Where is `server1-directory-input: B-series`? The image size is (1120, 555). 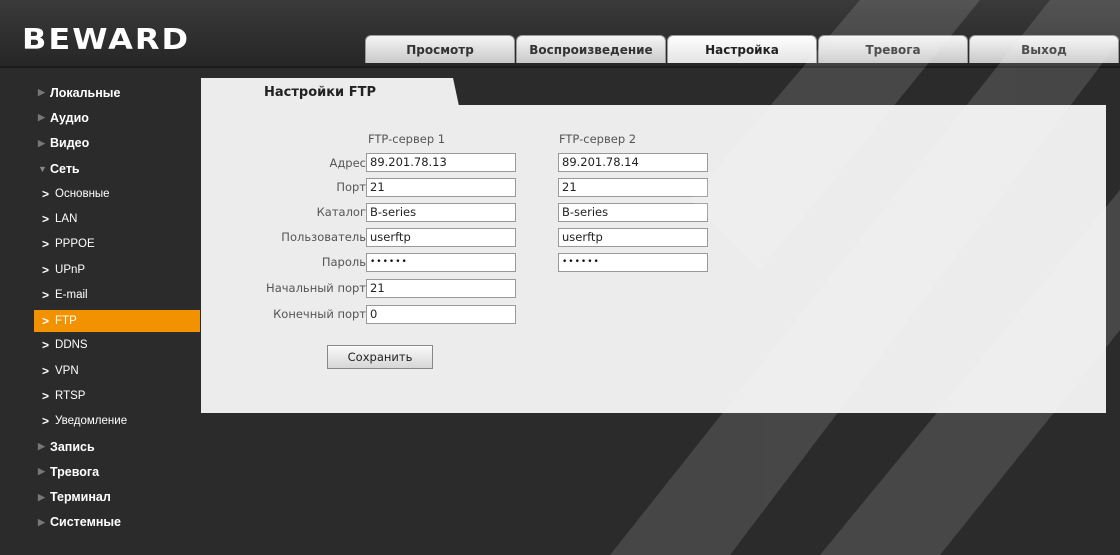 server1-directory-input: B-series is located at coordinates (441, 212).